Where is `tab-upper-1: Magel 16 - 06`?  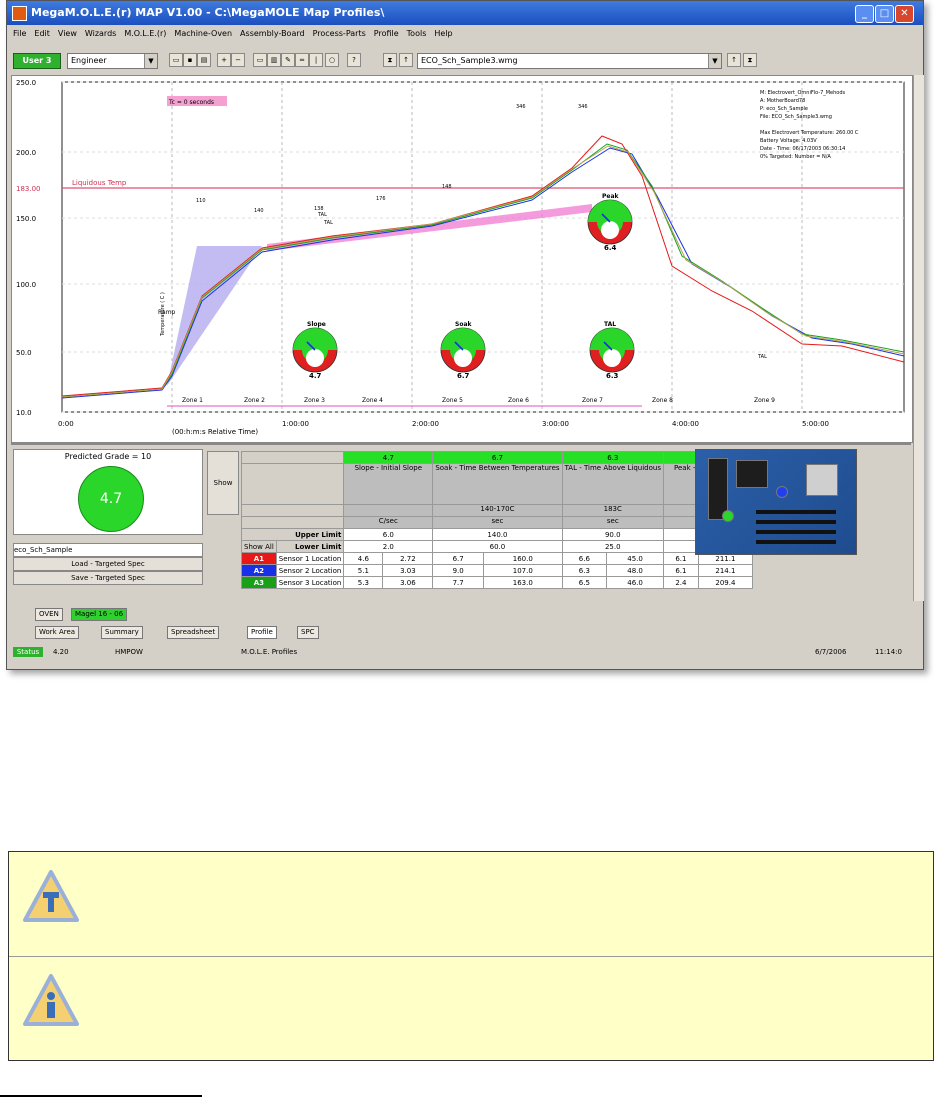
tab-upper-1: Magel 16 - 06 is located at coordinates (99, 614).